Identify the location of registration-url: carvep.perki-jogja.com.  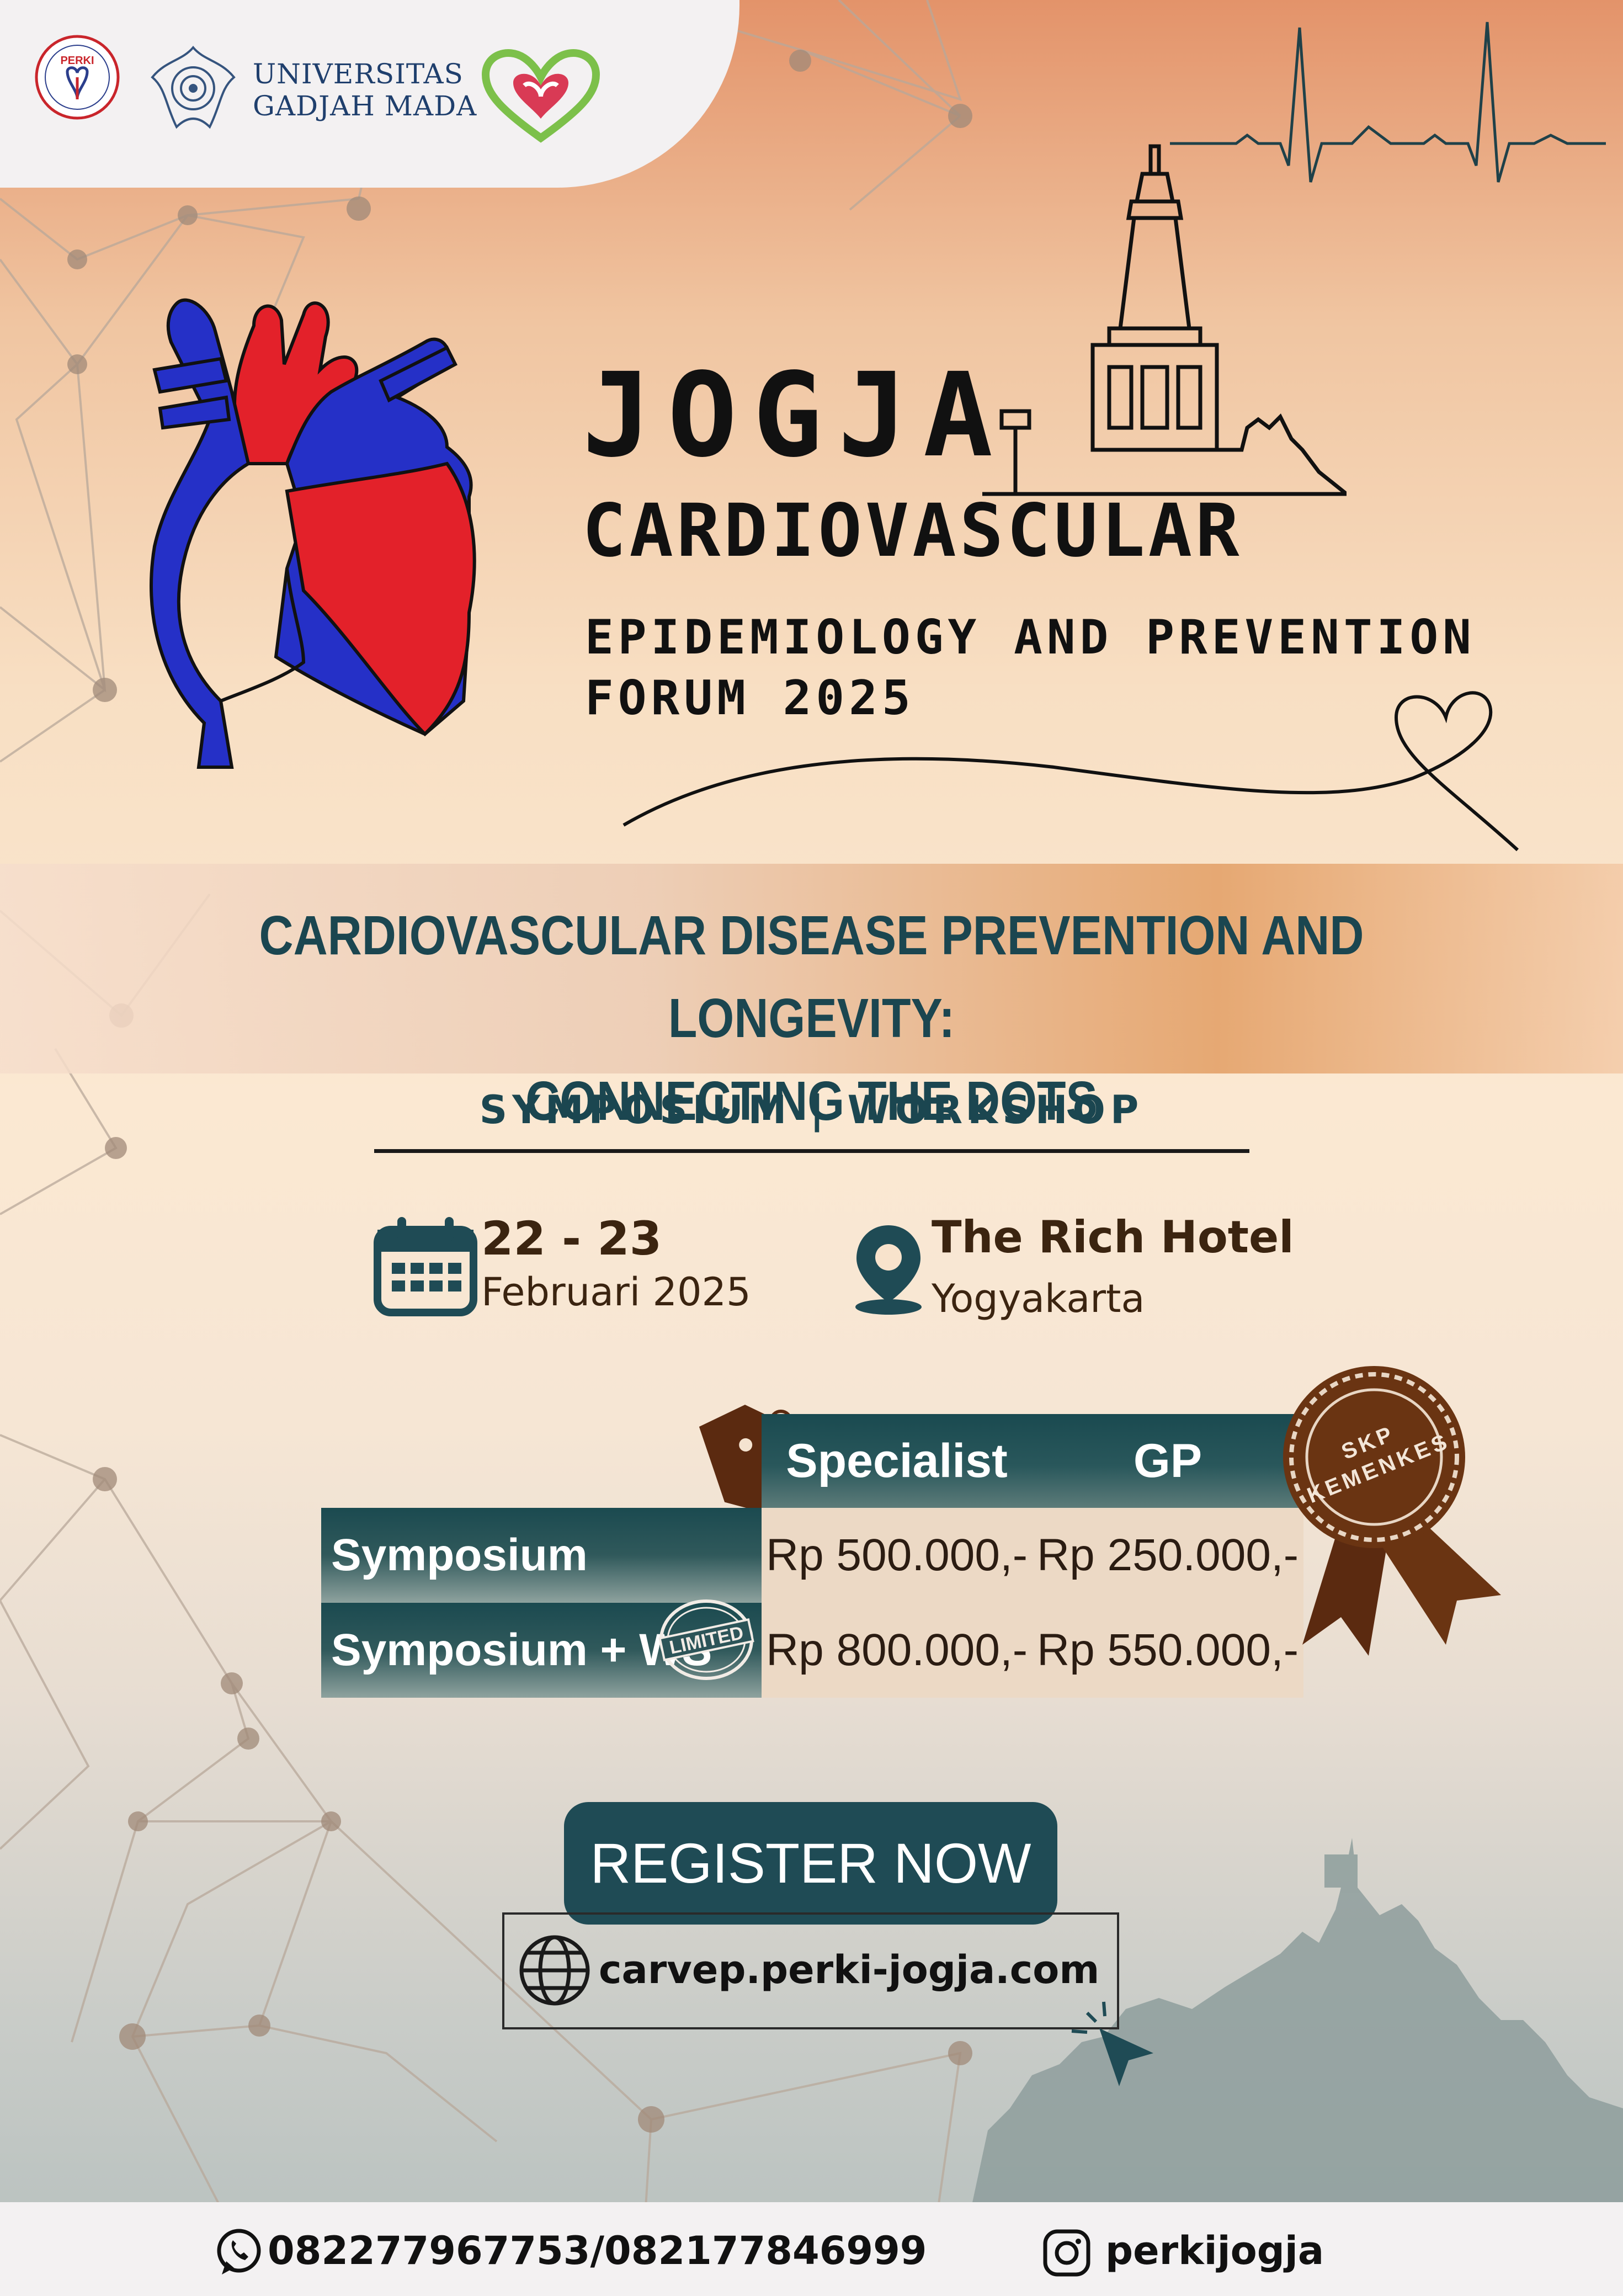
(849, 1969).